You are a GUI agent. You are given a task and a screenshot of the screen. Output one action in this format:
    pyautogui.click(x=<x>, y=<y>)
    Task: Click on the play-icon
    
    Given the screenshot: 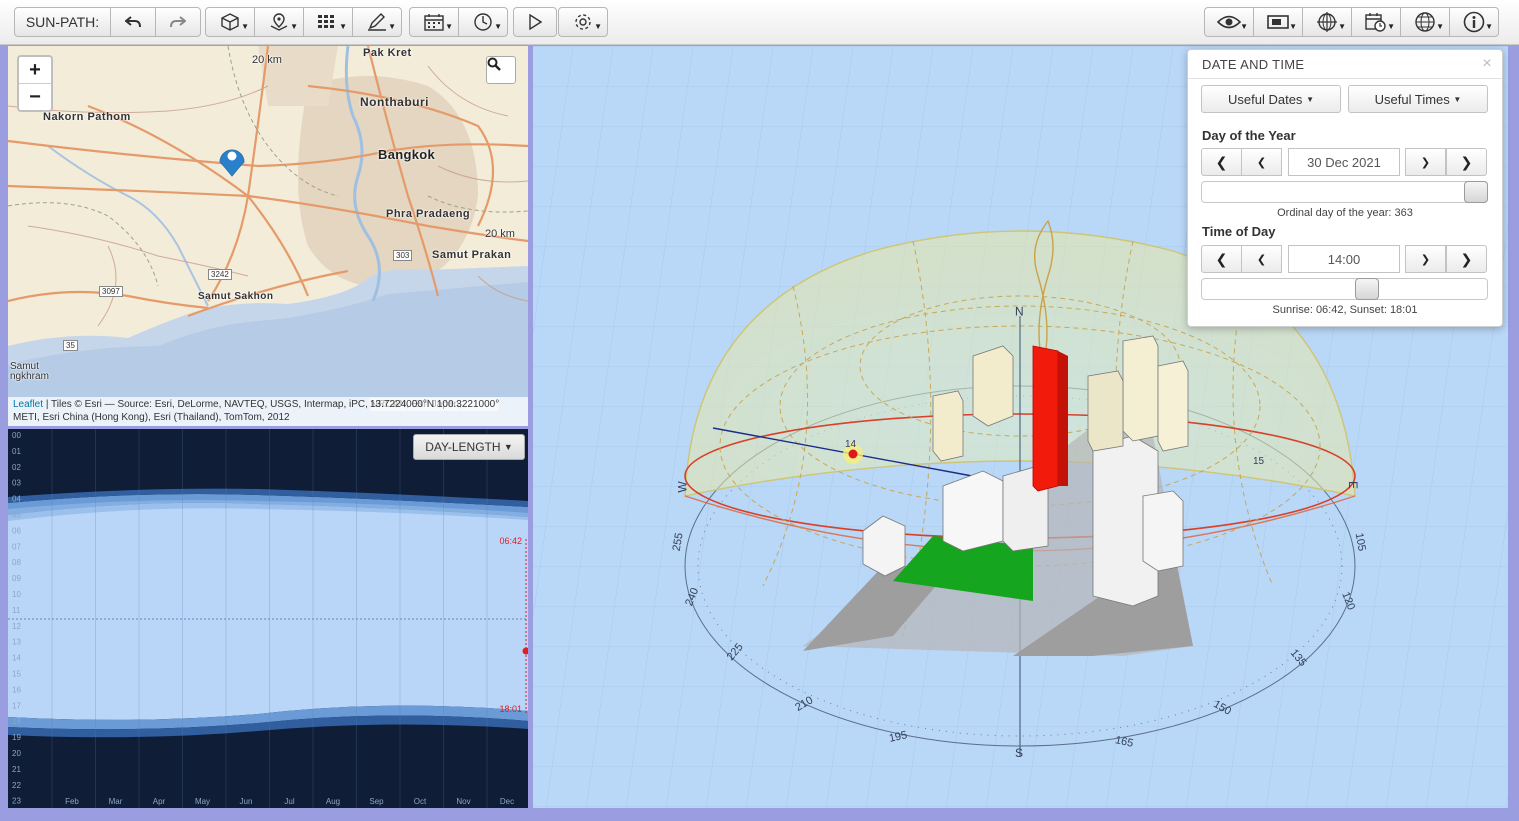 What is the action you would take?
    pyautogui.click(x=535, y=22)
    